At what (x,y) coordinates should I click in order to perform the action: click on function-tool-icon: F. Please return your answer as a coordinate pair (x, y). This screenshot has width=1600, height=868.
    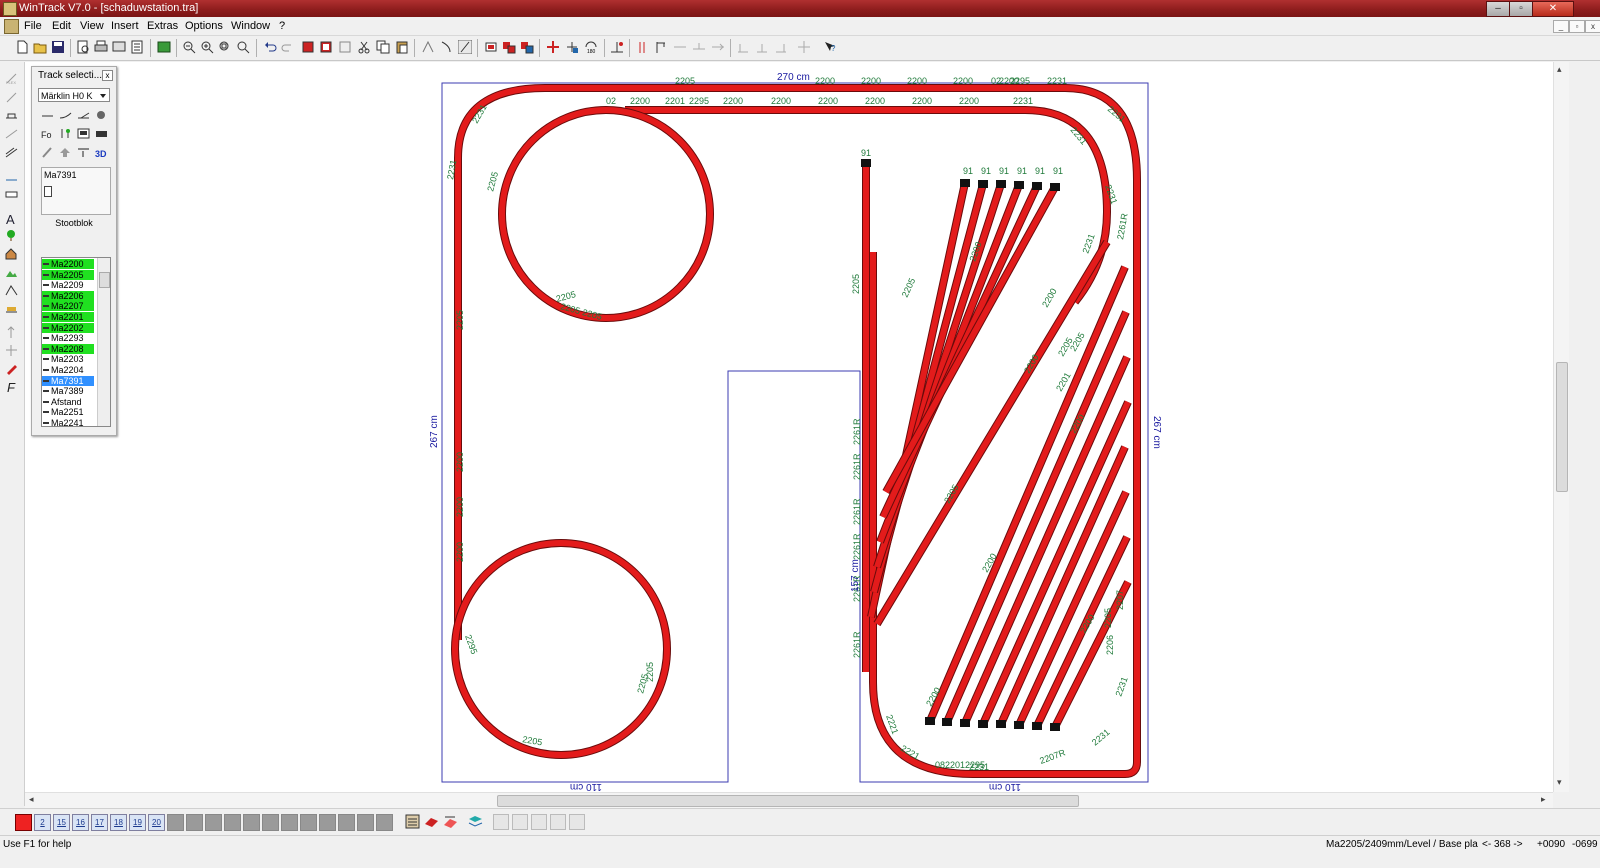
    Looking at the image, I should click on (11, 386).